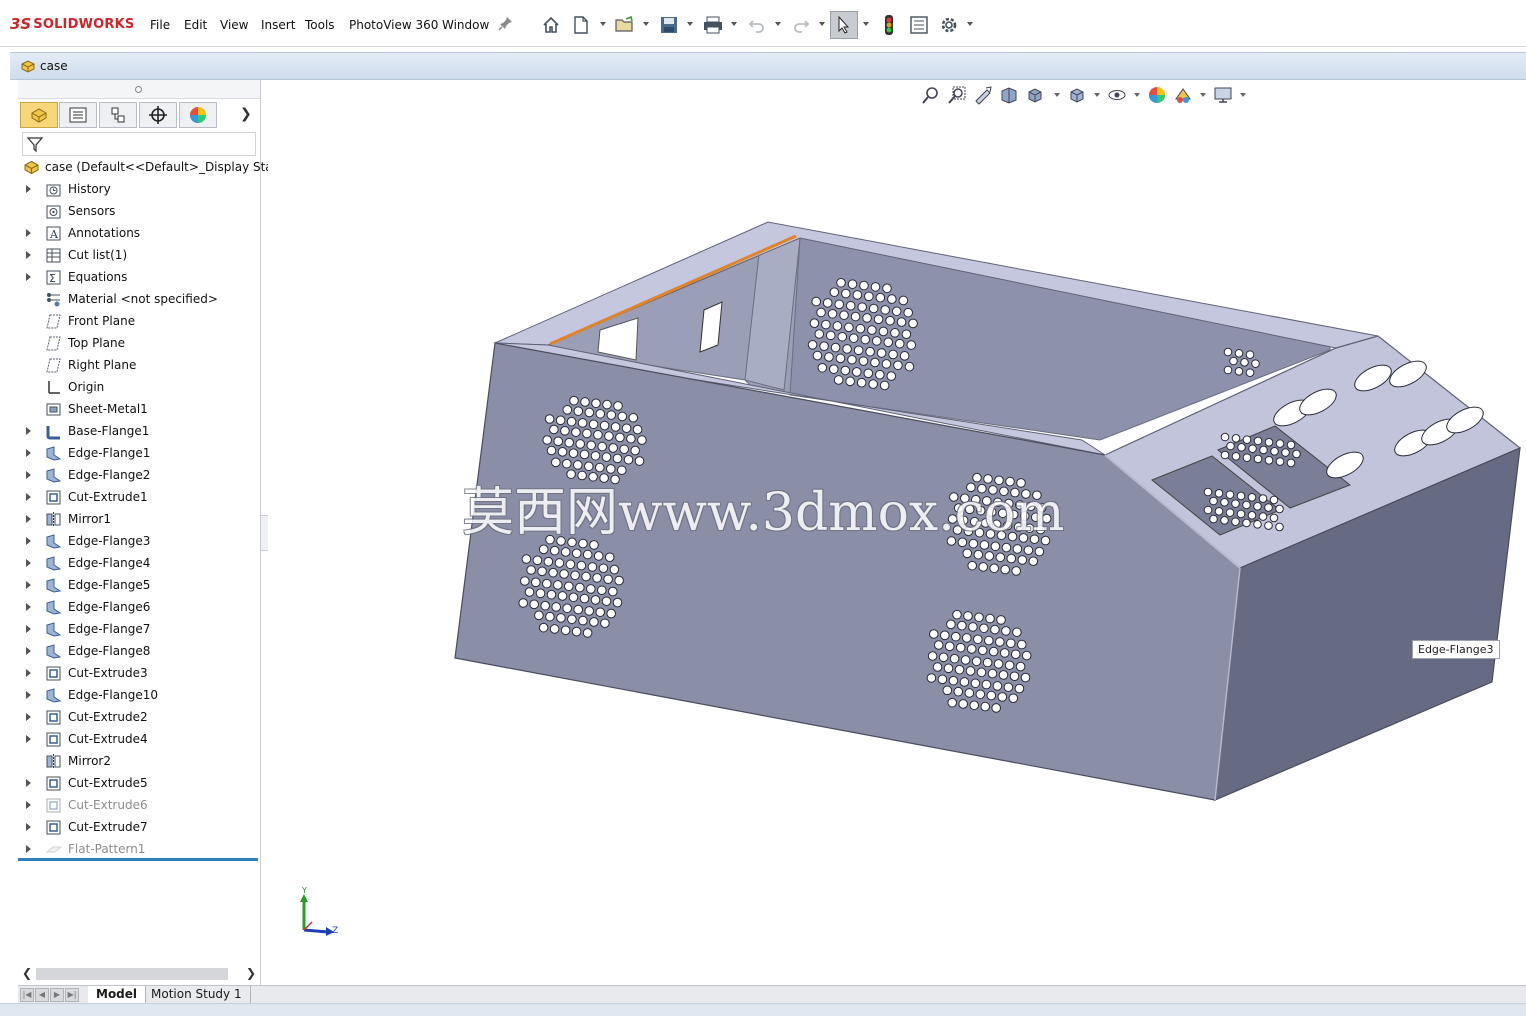  Describe the element at coordinates (1157, 95) in the screenshot. I see `edit-appearance-icon` at that location.